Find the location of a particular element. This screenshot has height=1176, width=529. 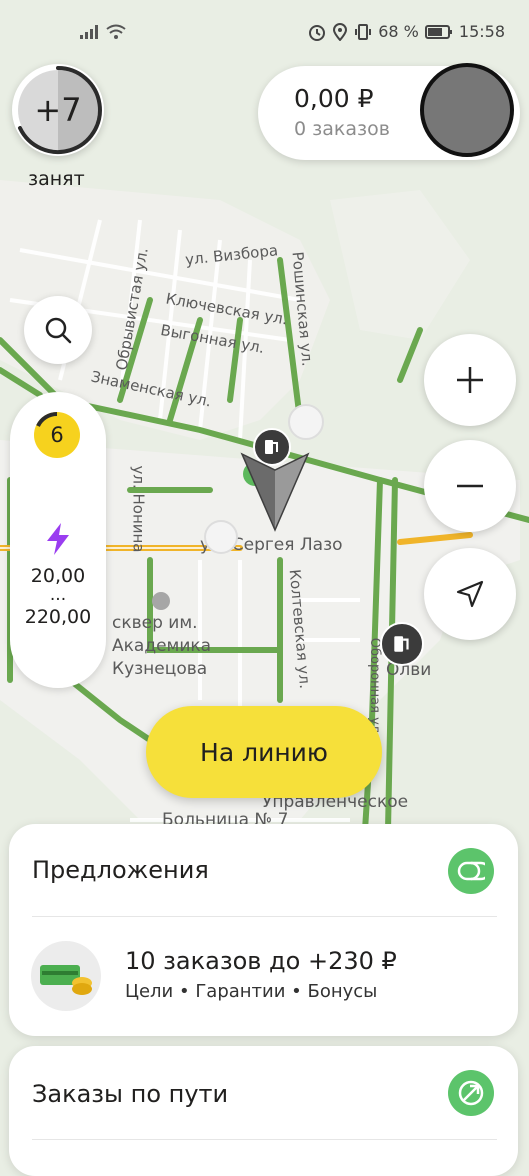

coins-icon is located at coordinates (471, 871).